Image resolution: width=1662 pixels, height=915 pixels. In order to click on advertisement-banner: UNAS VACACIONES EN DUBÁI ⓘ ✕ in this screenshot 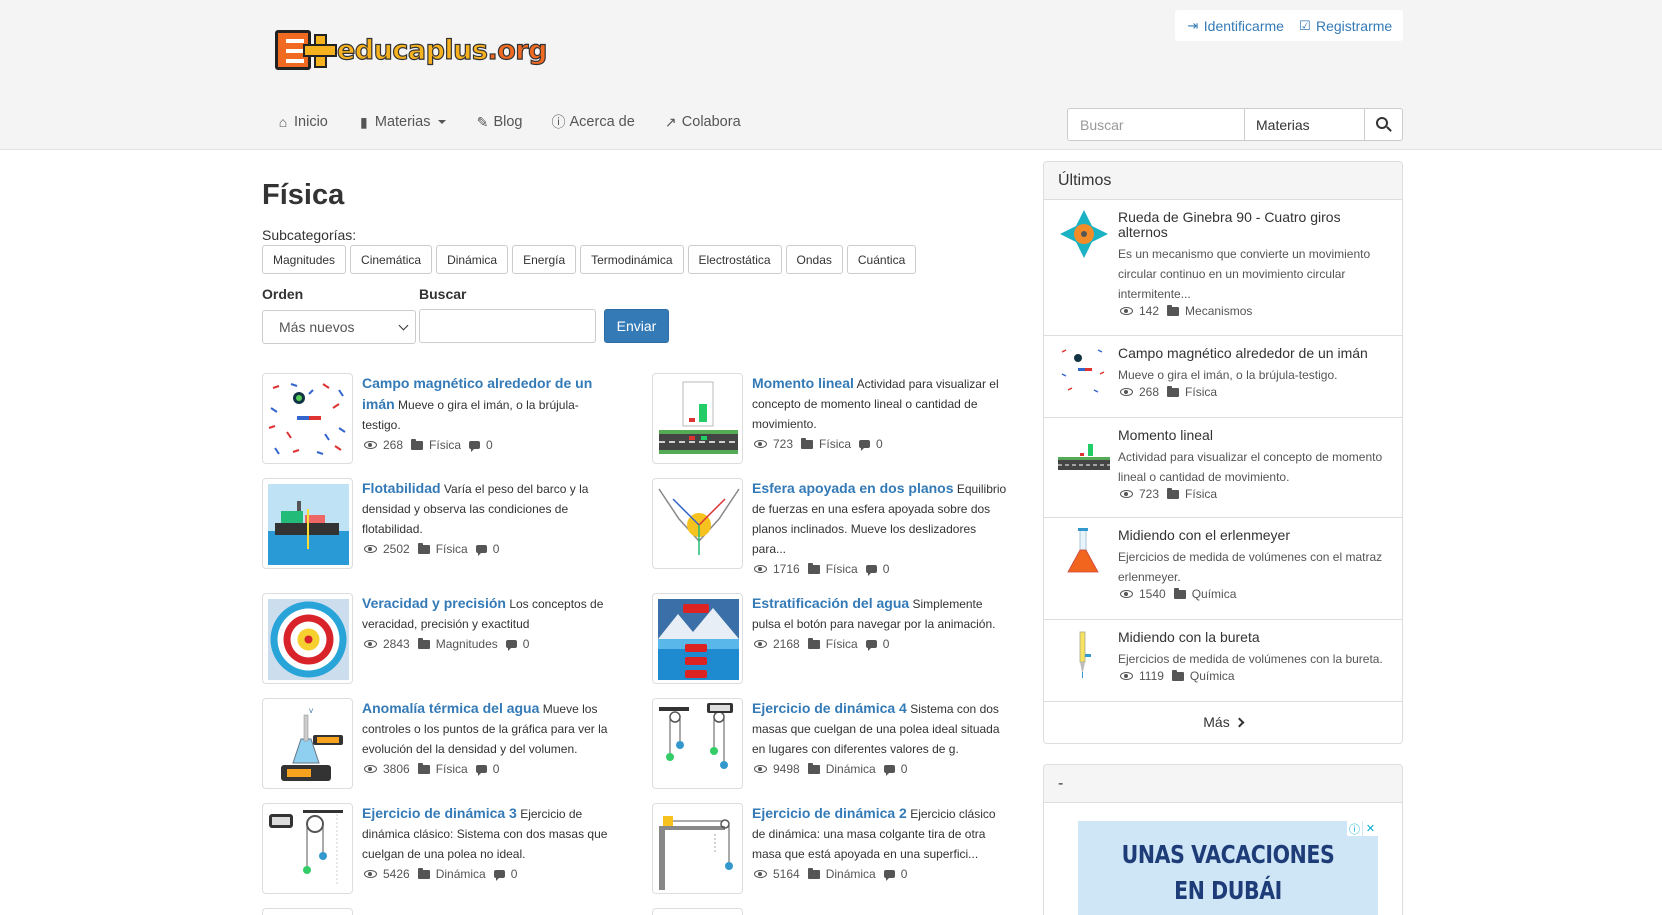, I will do `click(1228, 868)`.